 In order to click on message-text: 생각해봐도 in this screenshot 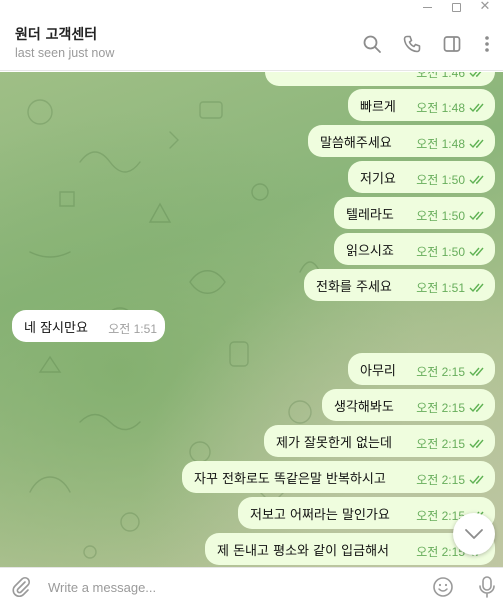, I will do `click(364, 407)`.